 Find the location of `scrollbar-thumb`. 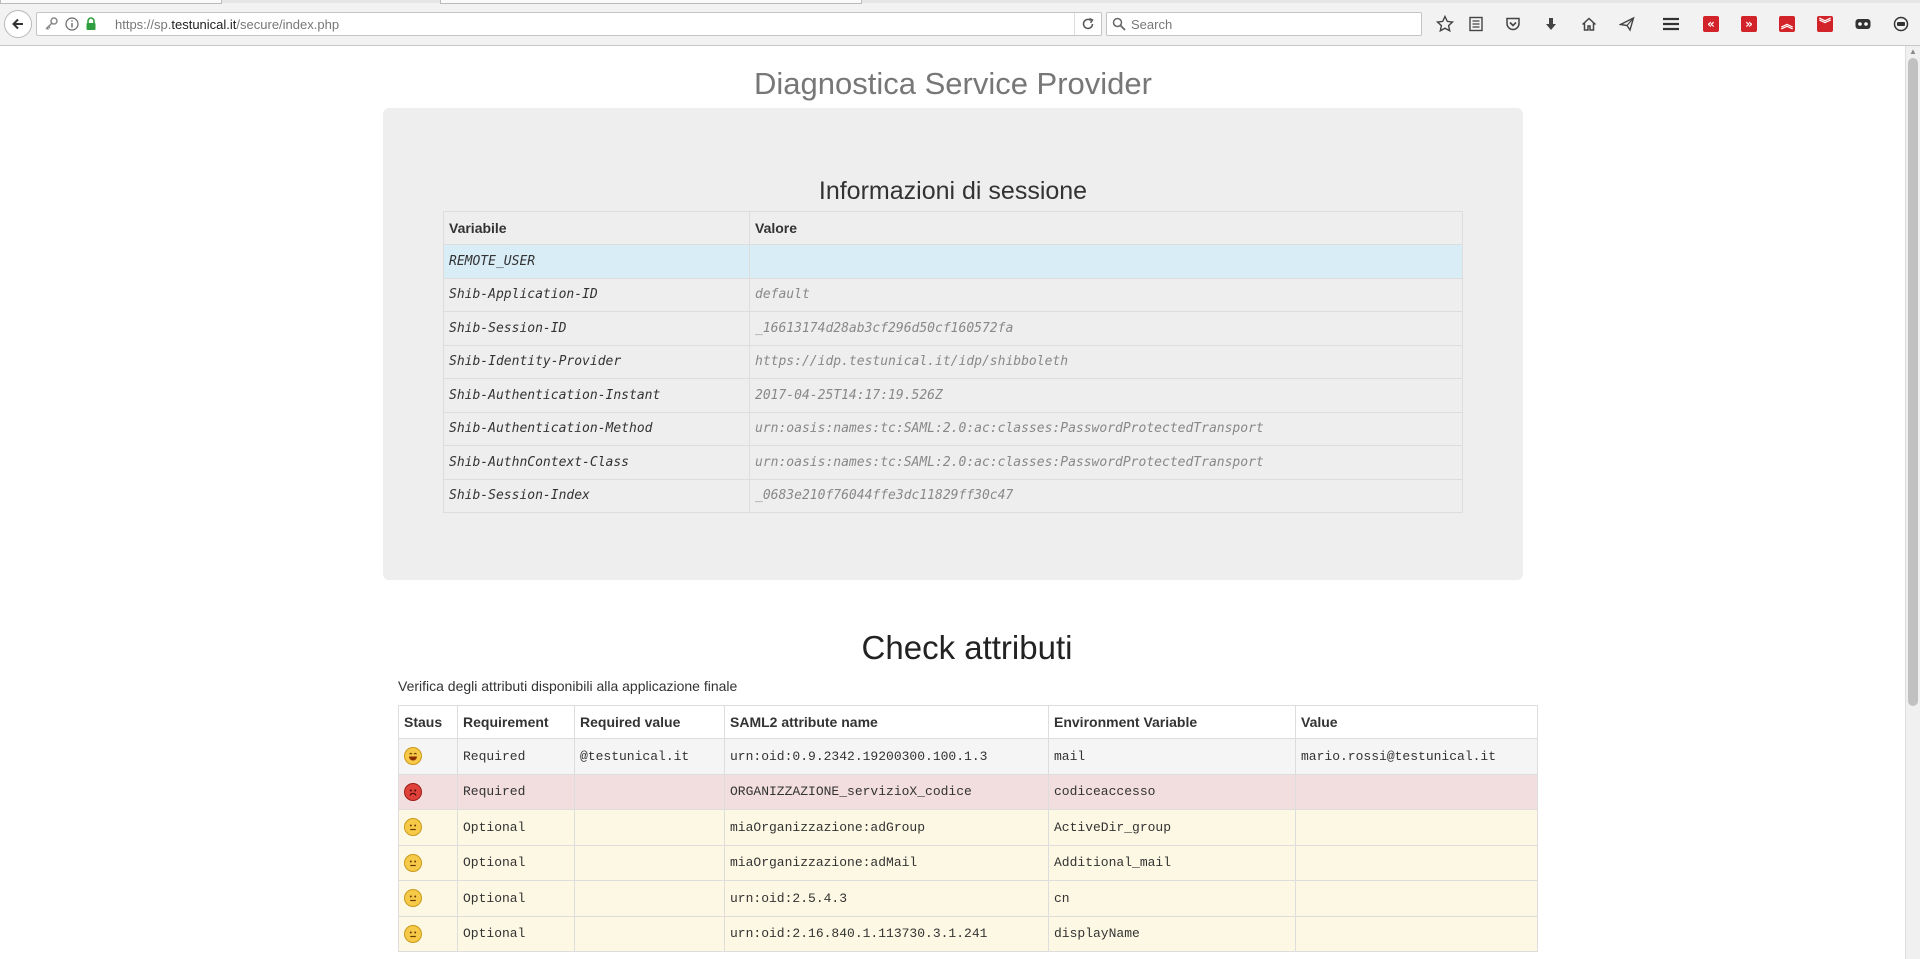

scrollbar-thumb is located at coordinates (1913, 382).